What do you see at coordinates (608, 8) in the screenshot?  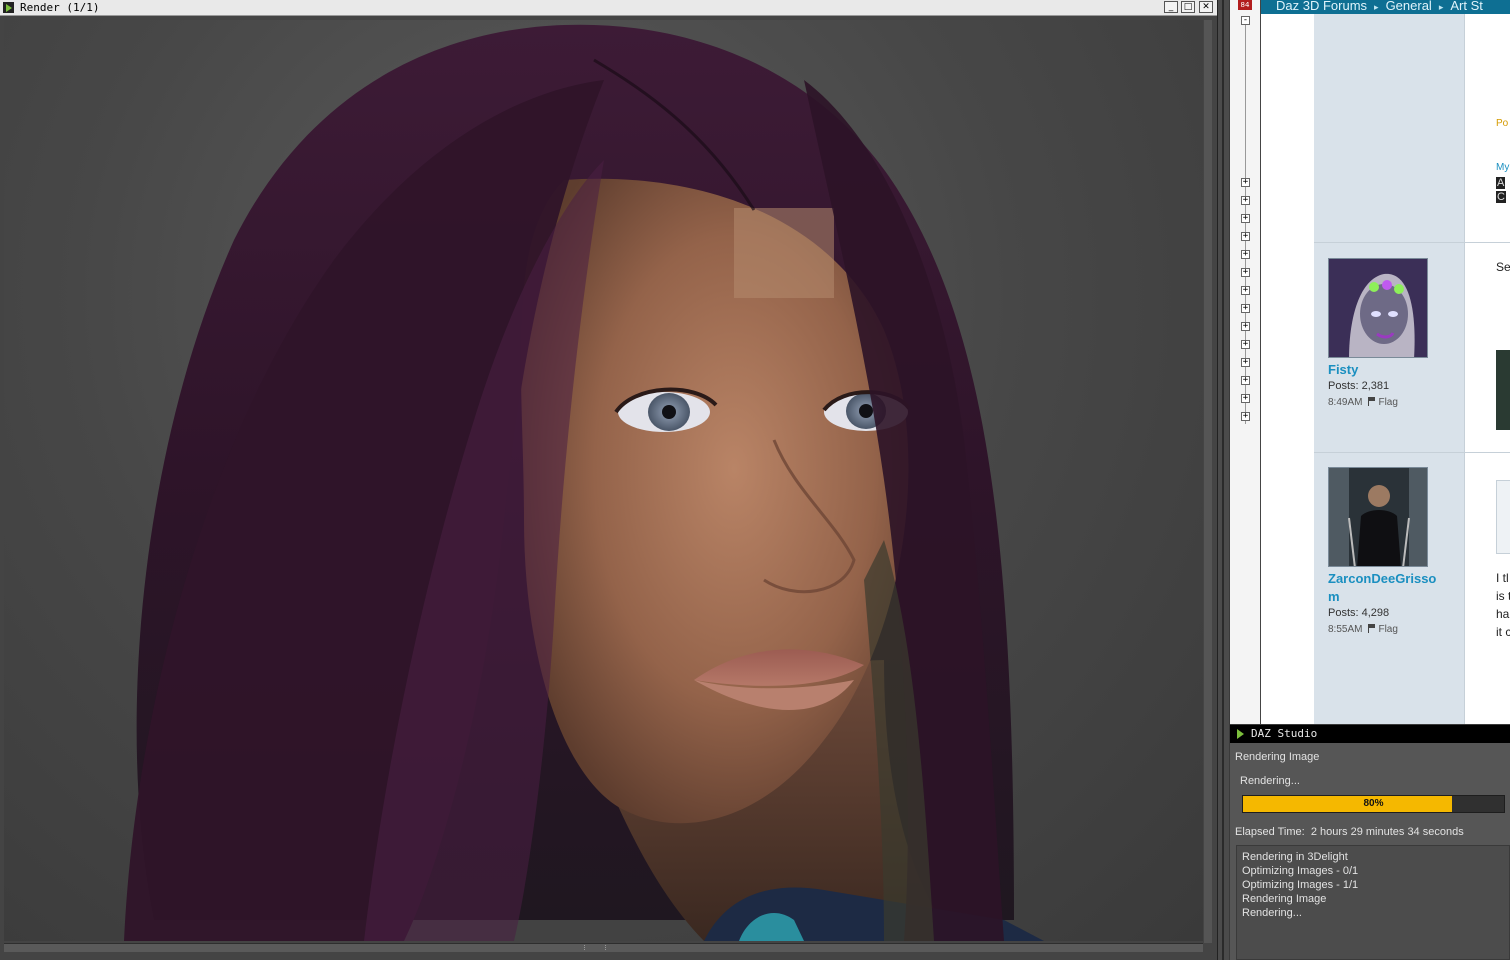 I see `render-titlebar: Render (1/1) _ □ ✕` at bounding box center [608, 8].